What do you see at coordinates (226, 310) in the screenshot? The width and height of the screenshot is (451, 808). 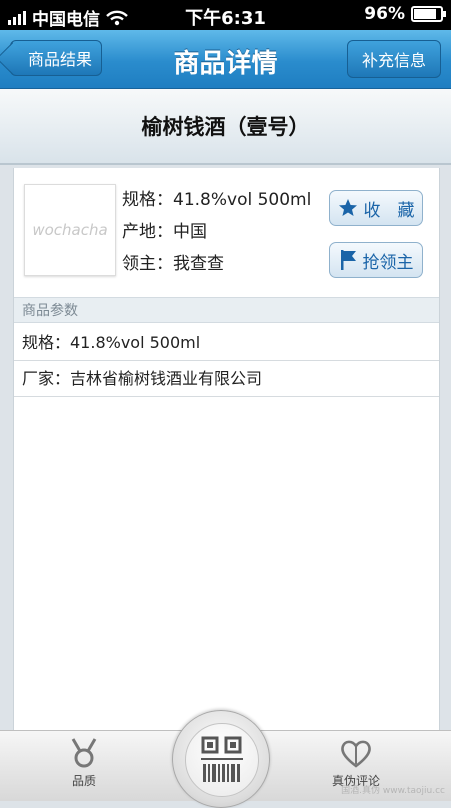 I see `params-section-header: 商品参数` at bounding box center [226, 310].